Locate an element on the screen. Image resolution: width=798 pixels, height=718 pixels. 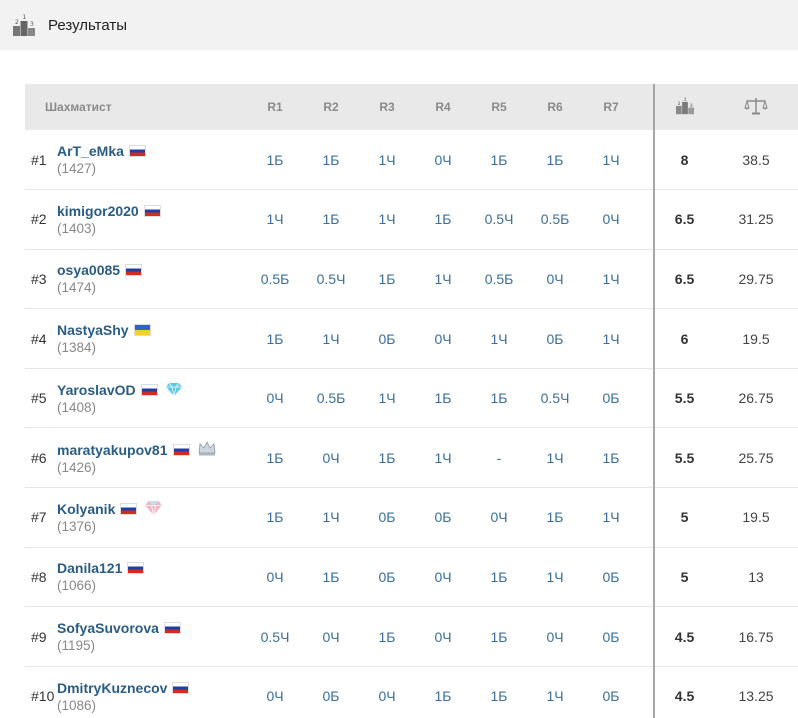
column-header-round: R7 is located at coordinates (611, 107).